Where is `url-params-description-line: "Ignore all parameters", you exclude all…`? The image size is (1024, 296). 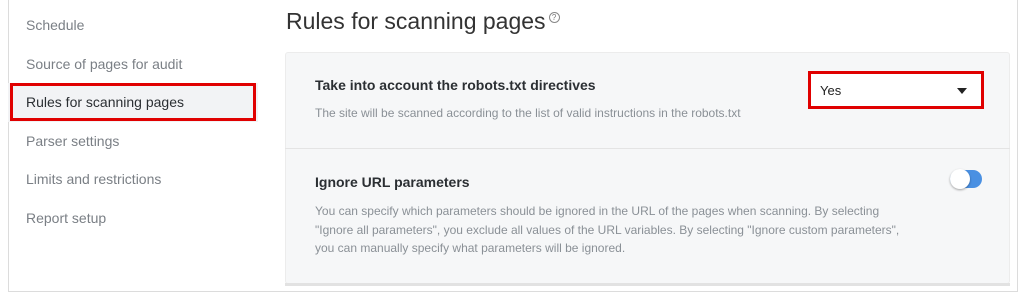
url-params-description-line: "Ignore all parameters", you exclude all… is located at coordinates (607, 229).